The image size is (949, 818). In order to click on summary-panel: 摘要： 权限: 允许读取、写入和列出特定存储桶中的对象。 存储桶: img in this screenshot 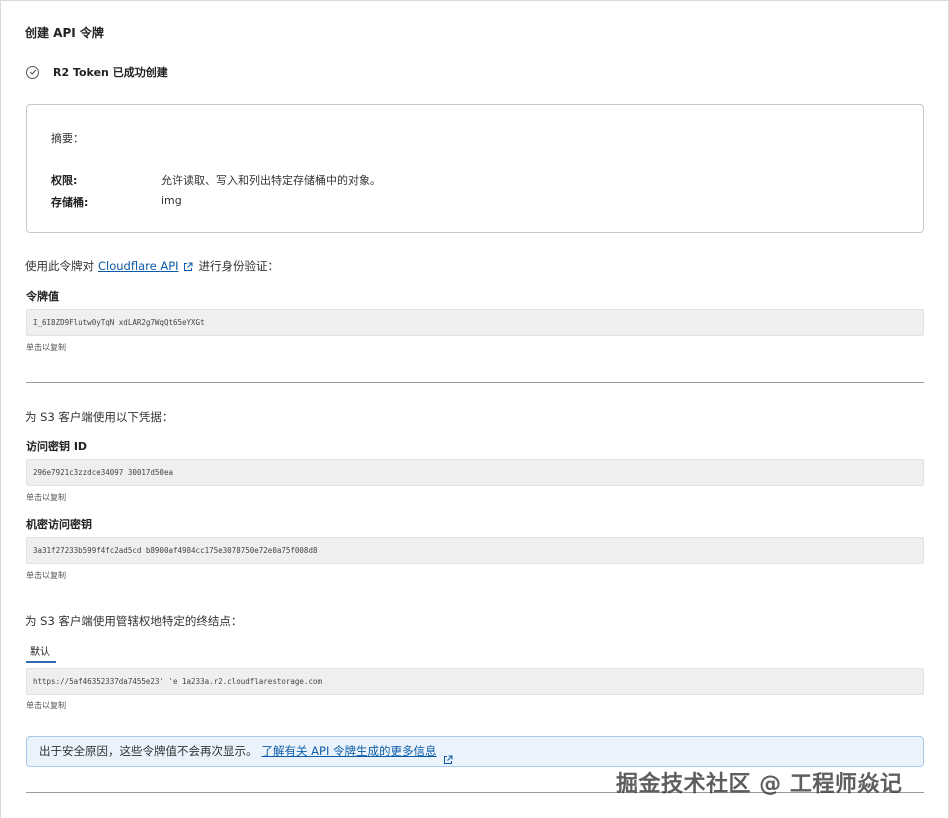, I will do `click(475, 168)`.